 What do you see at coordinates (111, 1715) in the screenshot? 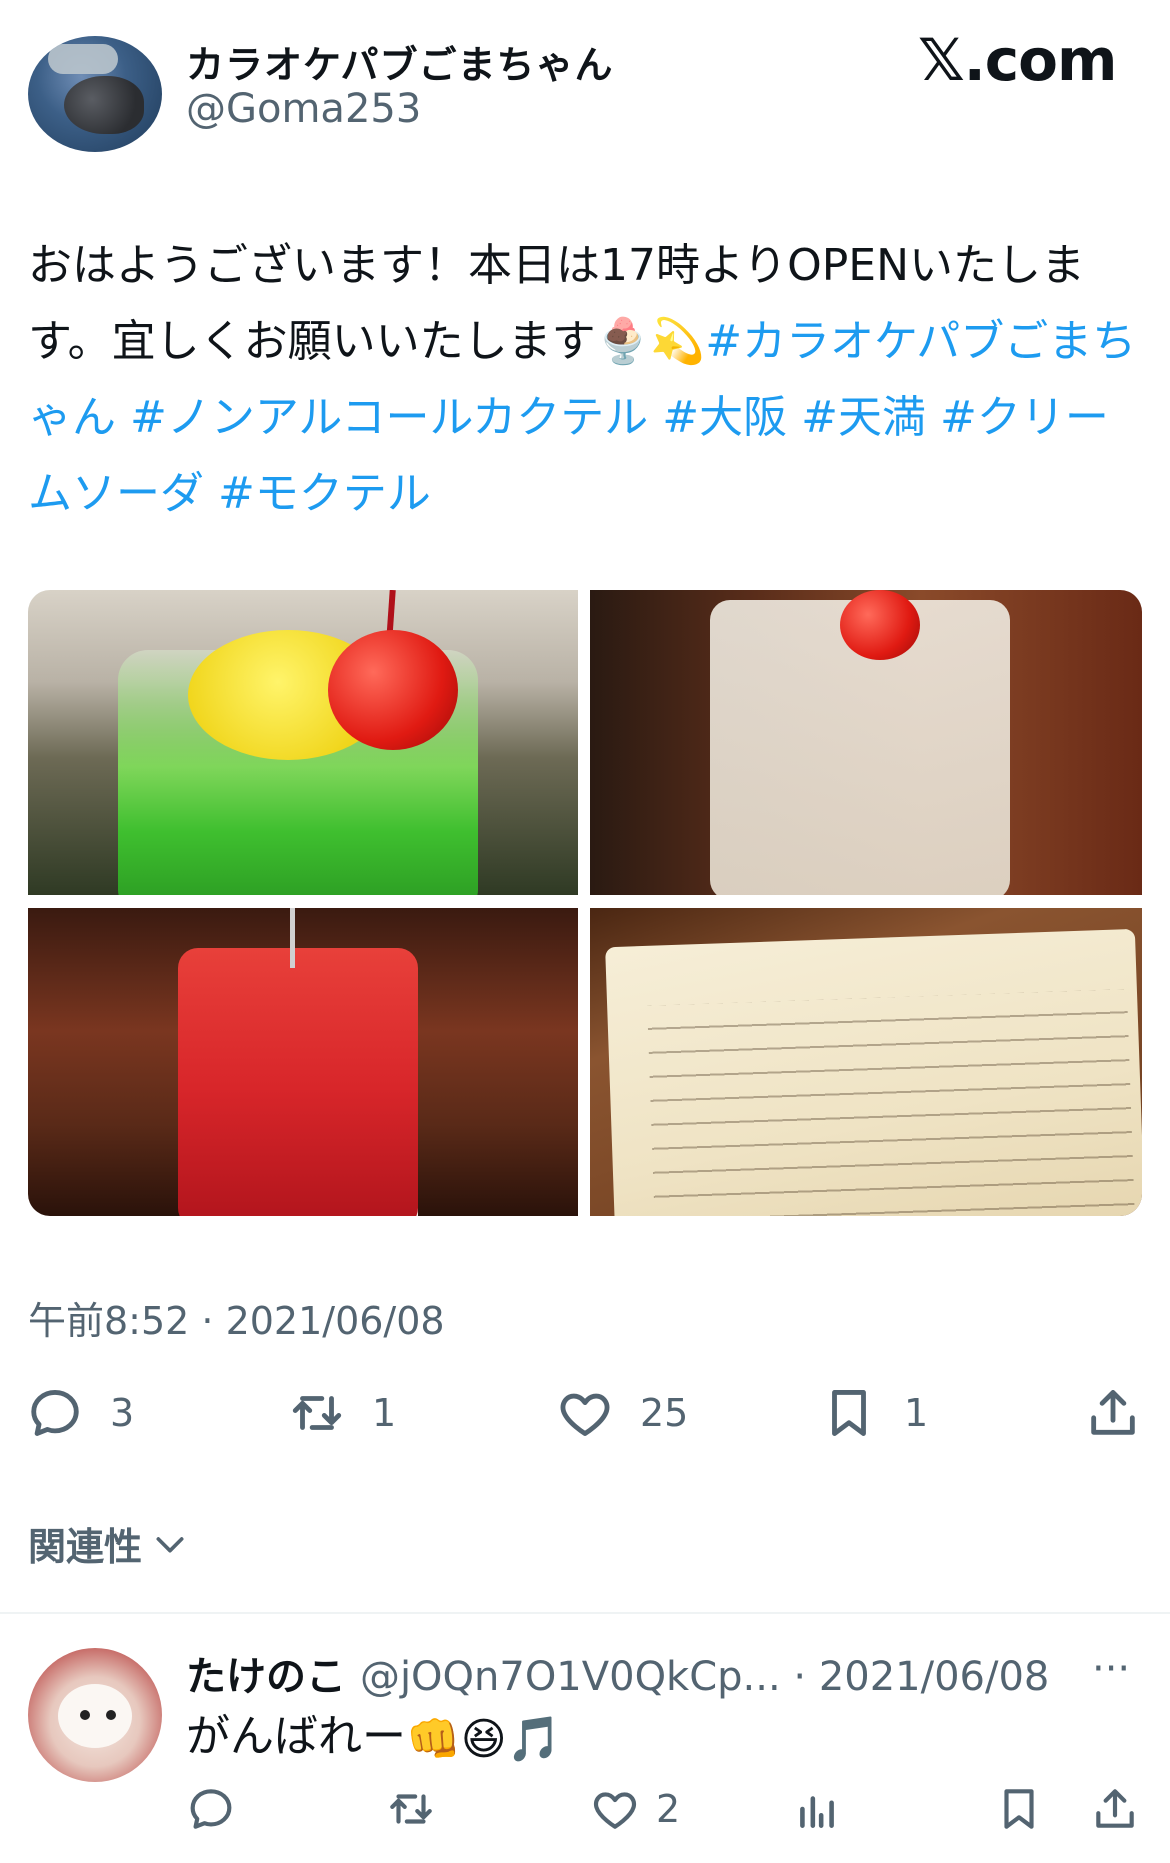
I see `avatar-eye-right` at bounding box center [111, 1715].